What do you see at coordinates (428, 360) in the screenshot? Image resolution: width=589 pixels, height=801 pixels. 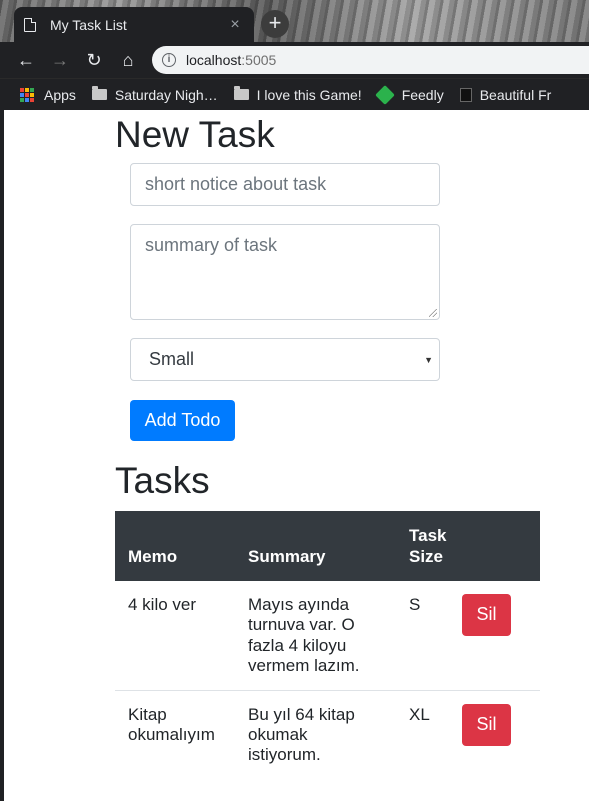 I see `dropdown-caret-icon: ▼` at bounding box center [428, 360].